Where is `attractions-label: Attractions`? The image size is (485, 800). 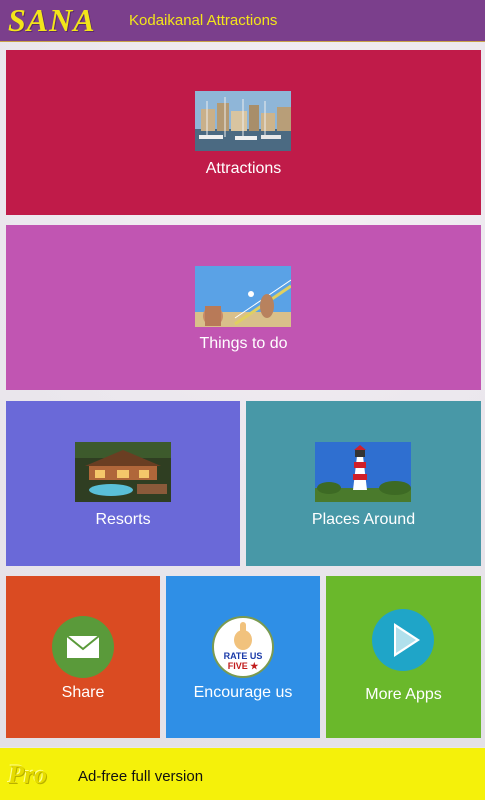
attractions-label: Attractions is located at coordinates (243, 168).